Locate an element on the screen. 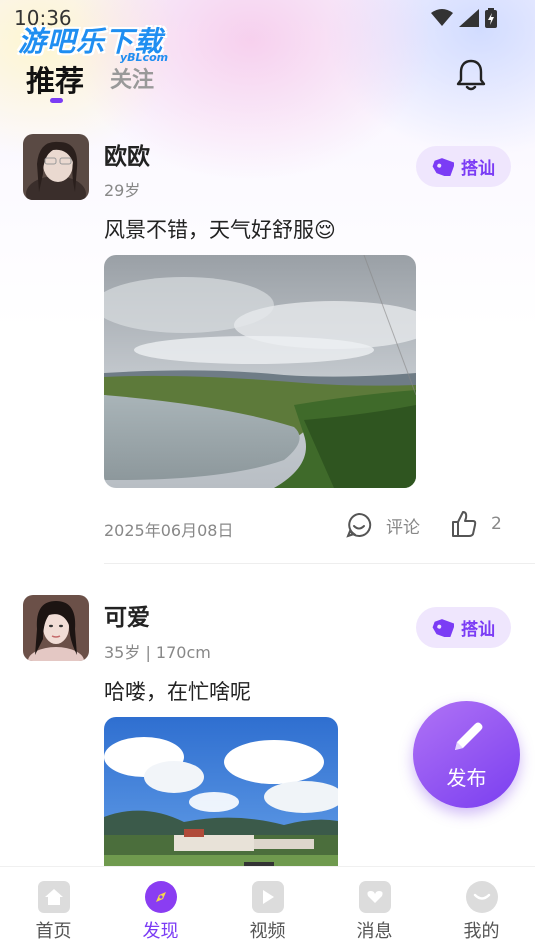 Image resolution: width=535 pixels, height=951 pixels. video-play-icon is located at coordinates (267, 897).